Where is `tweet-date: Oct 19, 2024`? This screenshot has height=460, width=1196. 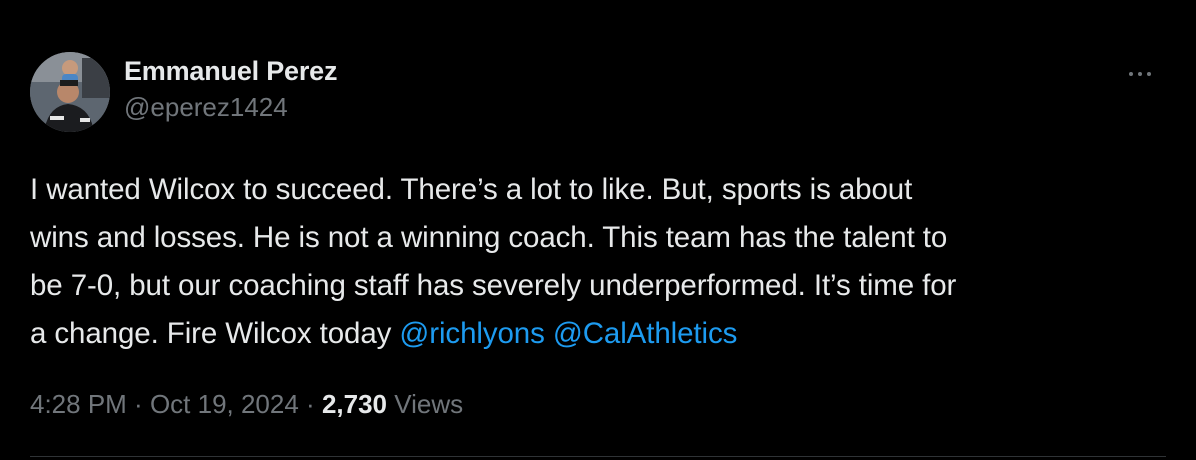
tweet-date: Oct 19, 2024 is located at coordinates (224, 404).